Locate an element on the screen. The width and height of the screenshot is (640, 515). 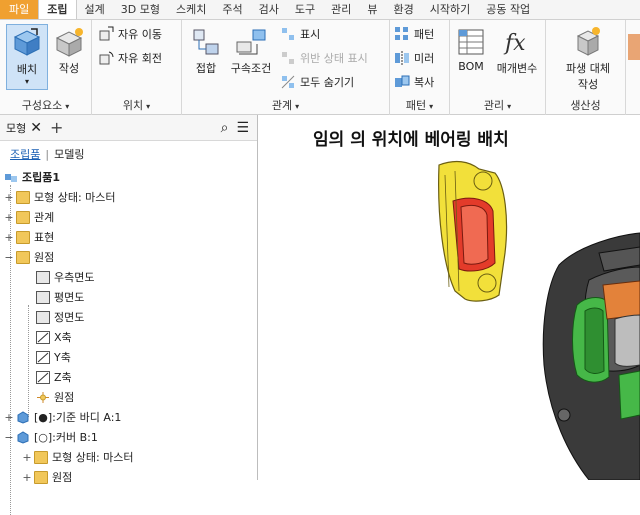
work-axis-icon is located at coordinates (43, 337).